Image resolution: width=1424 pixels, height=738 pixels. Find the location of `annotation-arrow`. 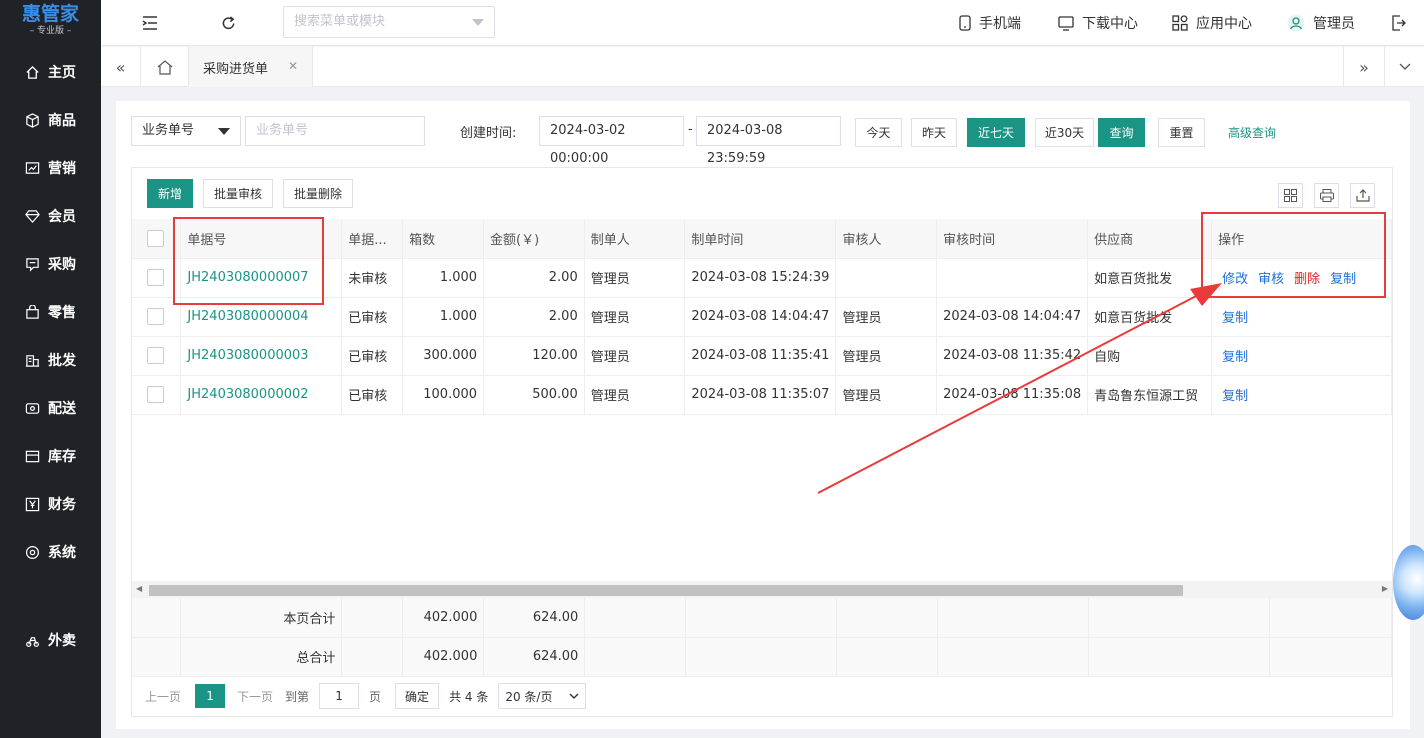

annotation-arrow is located at coordinates (1019, 388).